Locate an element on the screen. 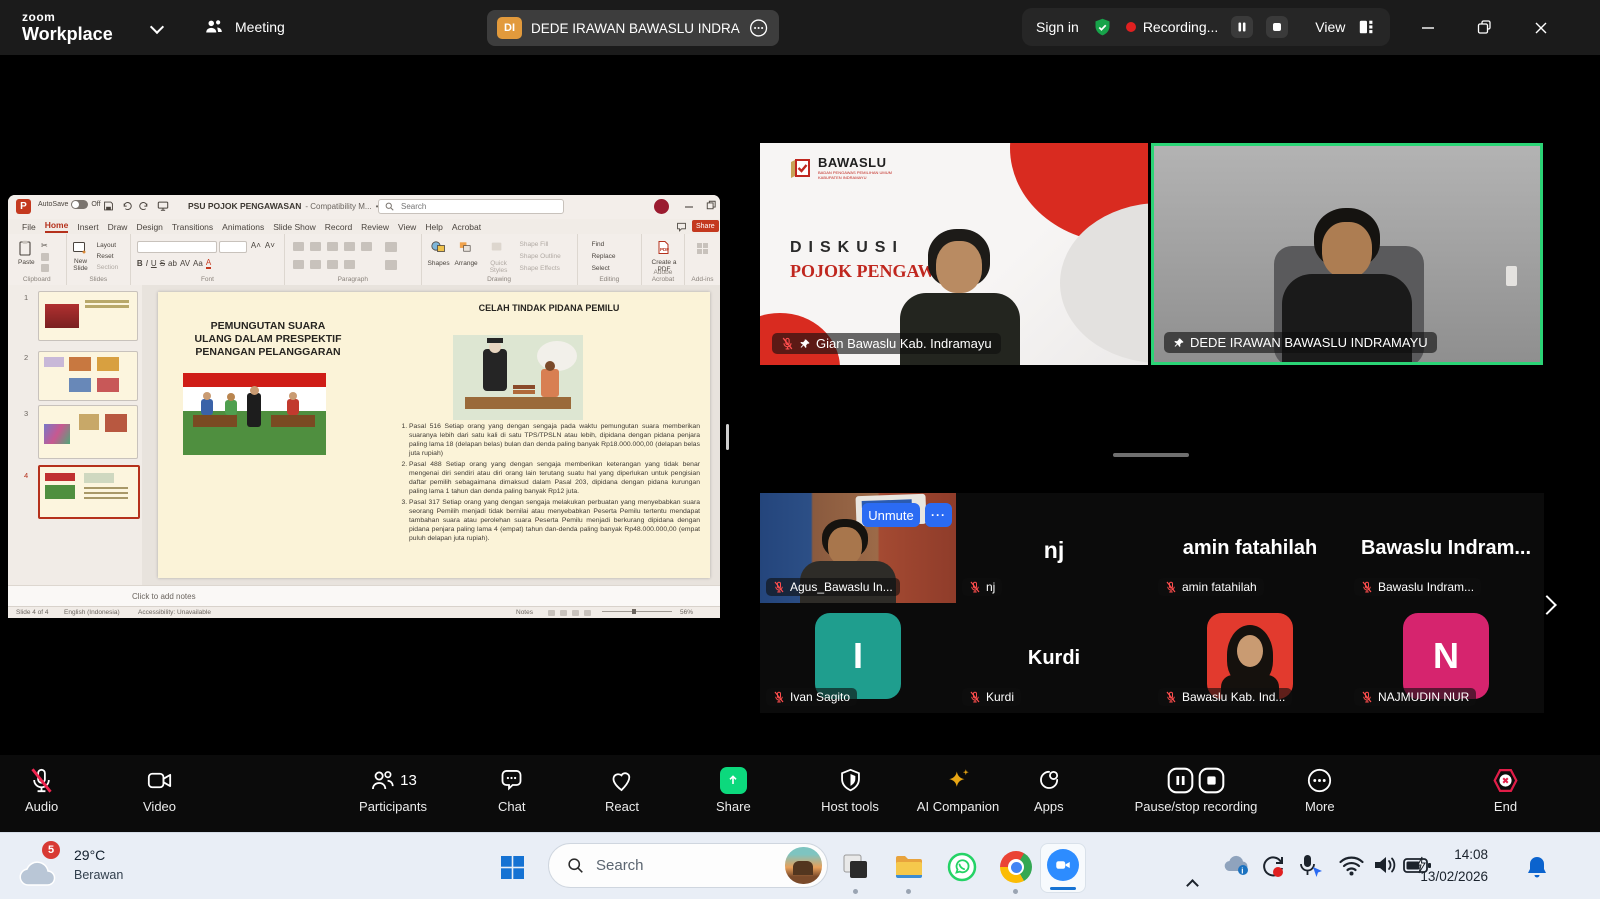 The height and width of the screenshot is (899, 1600). notes-toggle: Notes is located at coordinates (524, 612).